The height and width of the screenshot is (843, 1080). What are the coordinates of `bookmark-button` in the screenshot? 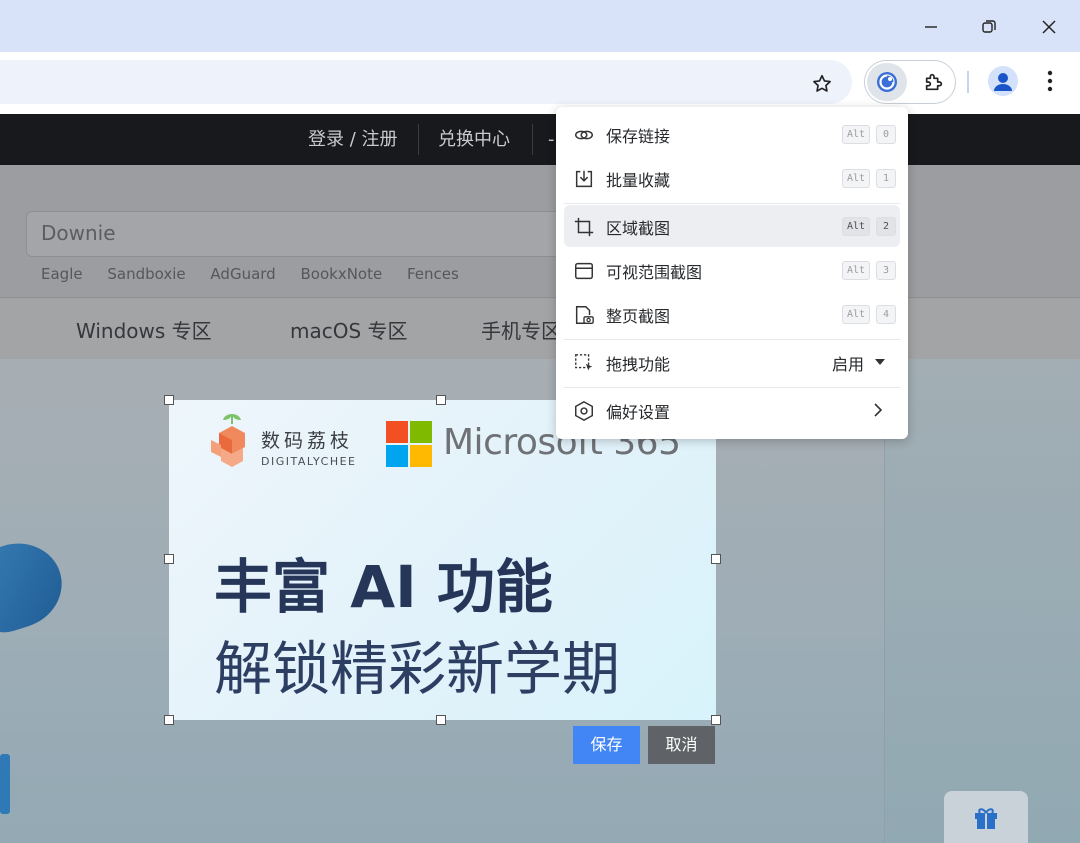 It's located at (822, 84).